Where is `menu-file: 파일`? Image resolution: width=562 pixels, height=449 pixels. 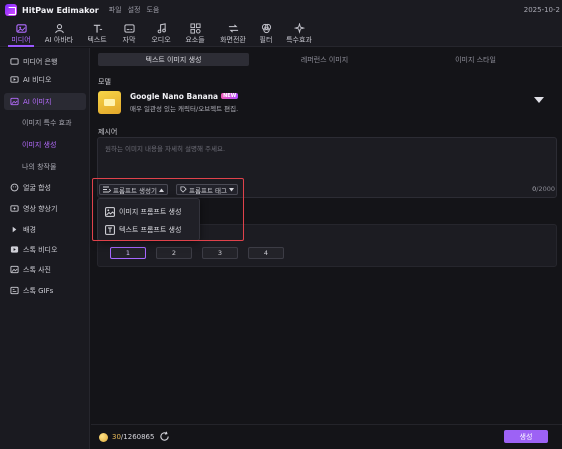 menu-file: 파일 is located at coordinates (115, 10).